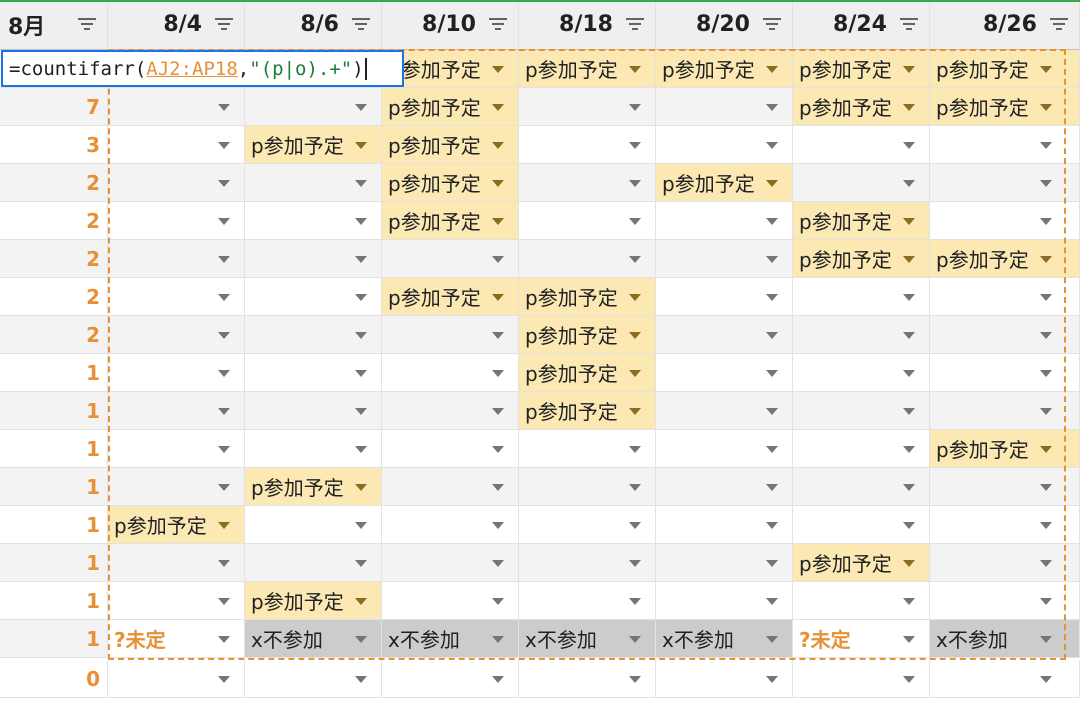 This screenshot has width=1080, height=708. Describe the element at coordinates (724, 25) in the screenshot. I see `column-header-5: 8/20` at that location.